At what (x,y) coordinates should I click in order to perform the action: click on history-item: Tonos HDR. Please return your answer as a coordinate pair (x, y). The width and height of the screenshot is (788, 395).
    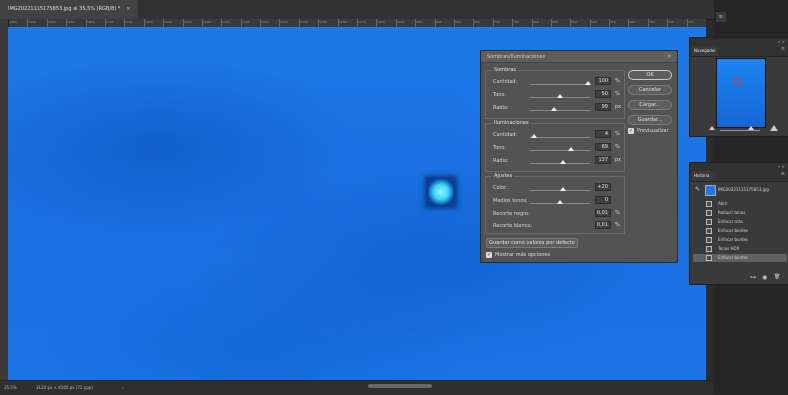
    Looking at the image, I should click on (740, 249).